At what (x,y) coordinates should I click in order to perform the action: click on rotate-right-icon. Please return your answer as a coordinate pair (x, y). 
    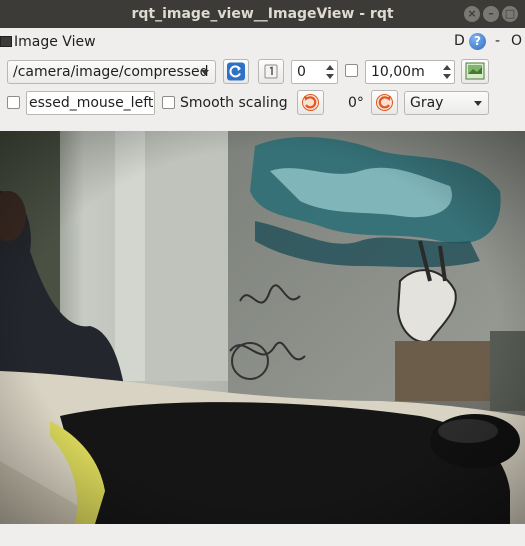
    Looking at the image, I should click on (384, 102).